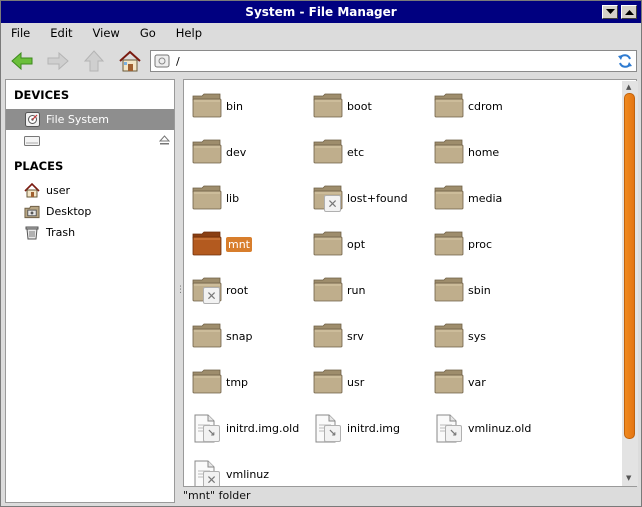  What do you see at coordinates (90, 232) in the screenshot?
I see `sidebar-item-trash: Trash` at bounding box center [90, 232].